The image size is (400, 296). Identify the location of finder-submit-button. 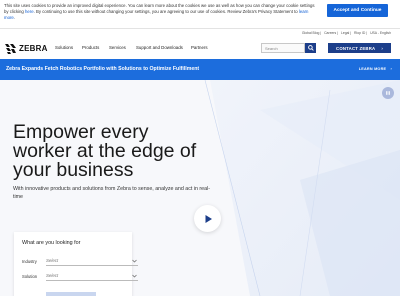
(71, 294).